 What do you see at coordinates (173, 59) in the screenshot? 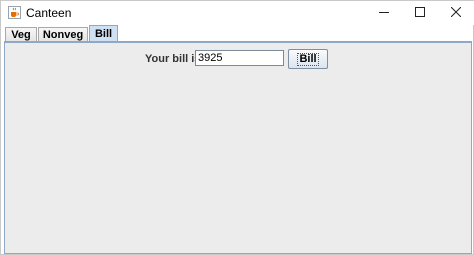
I see `bill-label: Your bill is` at bounding box center [173, 59].